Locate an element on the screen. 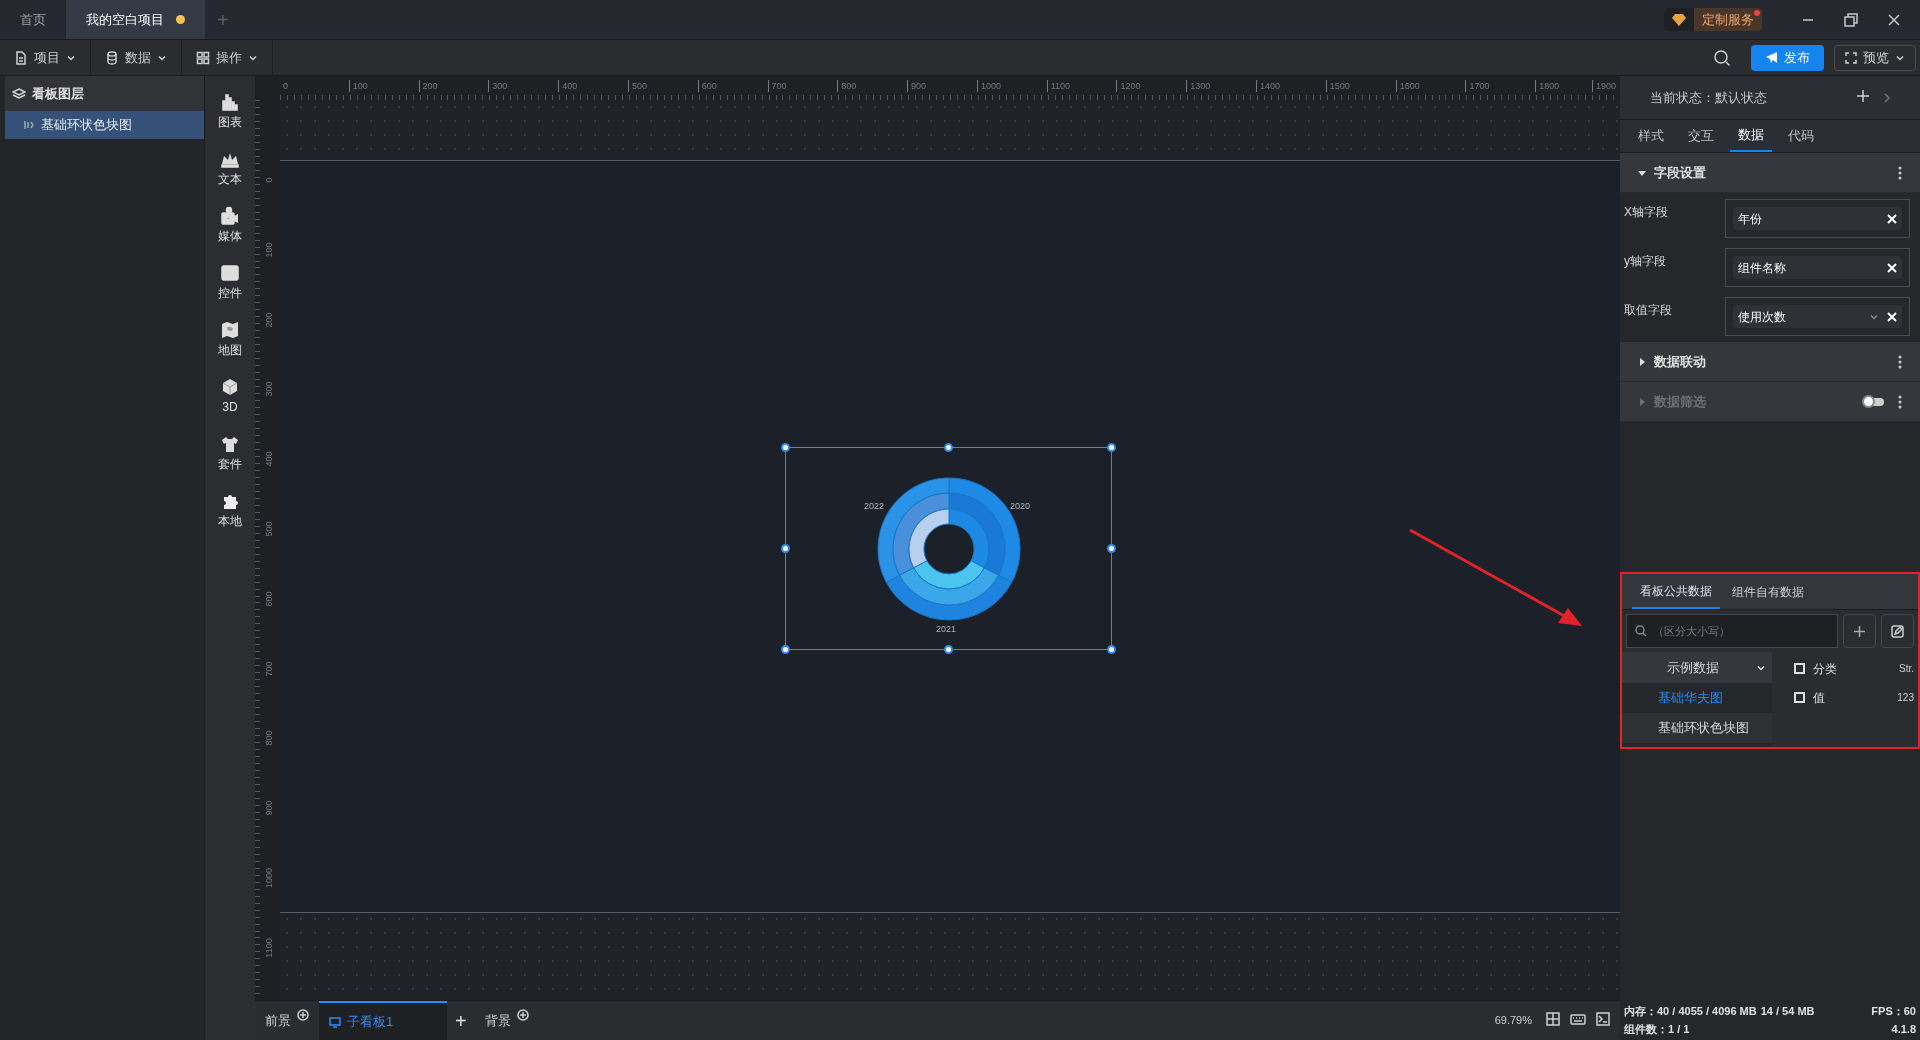 The image size is (1920, 1040). zoom-level: 69.79% is located at coordinates (1513, 1021).